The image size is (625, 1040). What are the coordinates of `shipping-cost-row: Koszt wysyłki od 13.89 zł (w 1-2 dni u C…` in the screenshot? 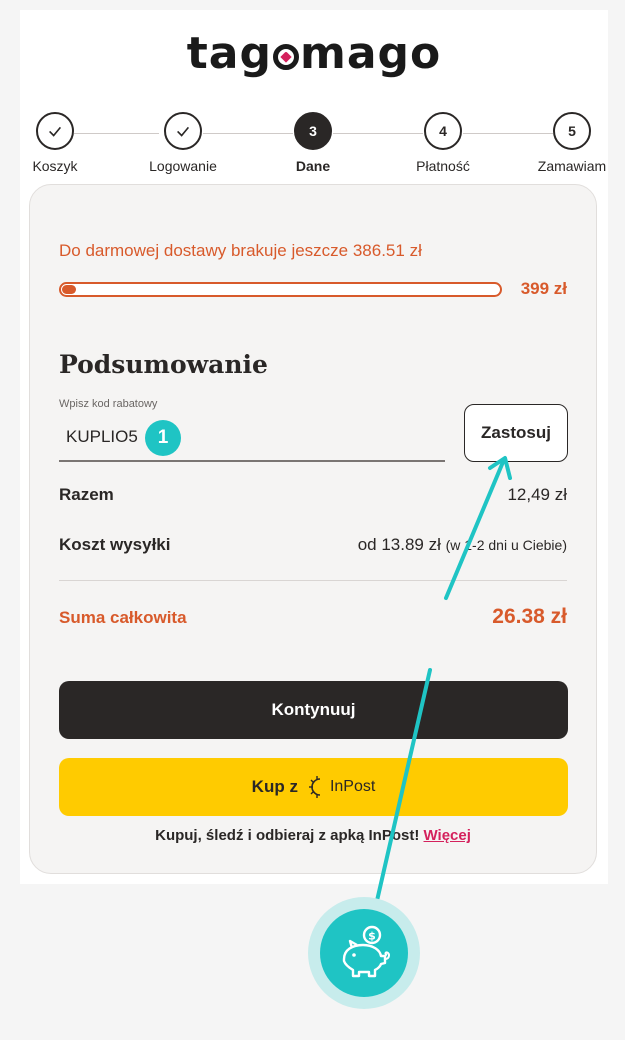 It's located at (313, 545).